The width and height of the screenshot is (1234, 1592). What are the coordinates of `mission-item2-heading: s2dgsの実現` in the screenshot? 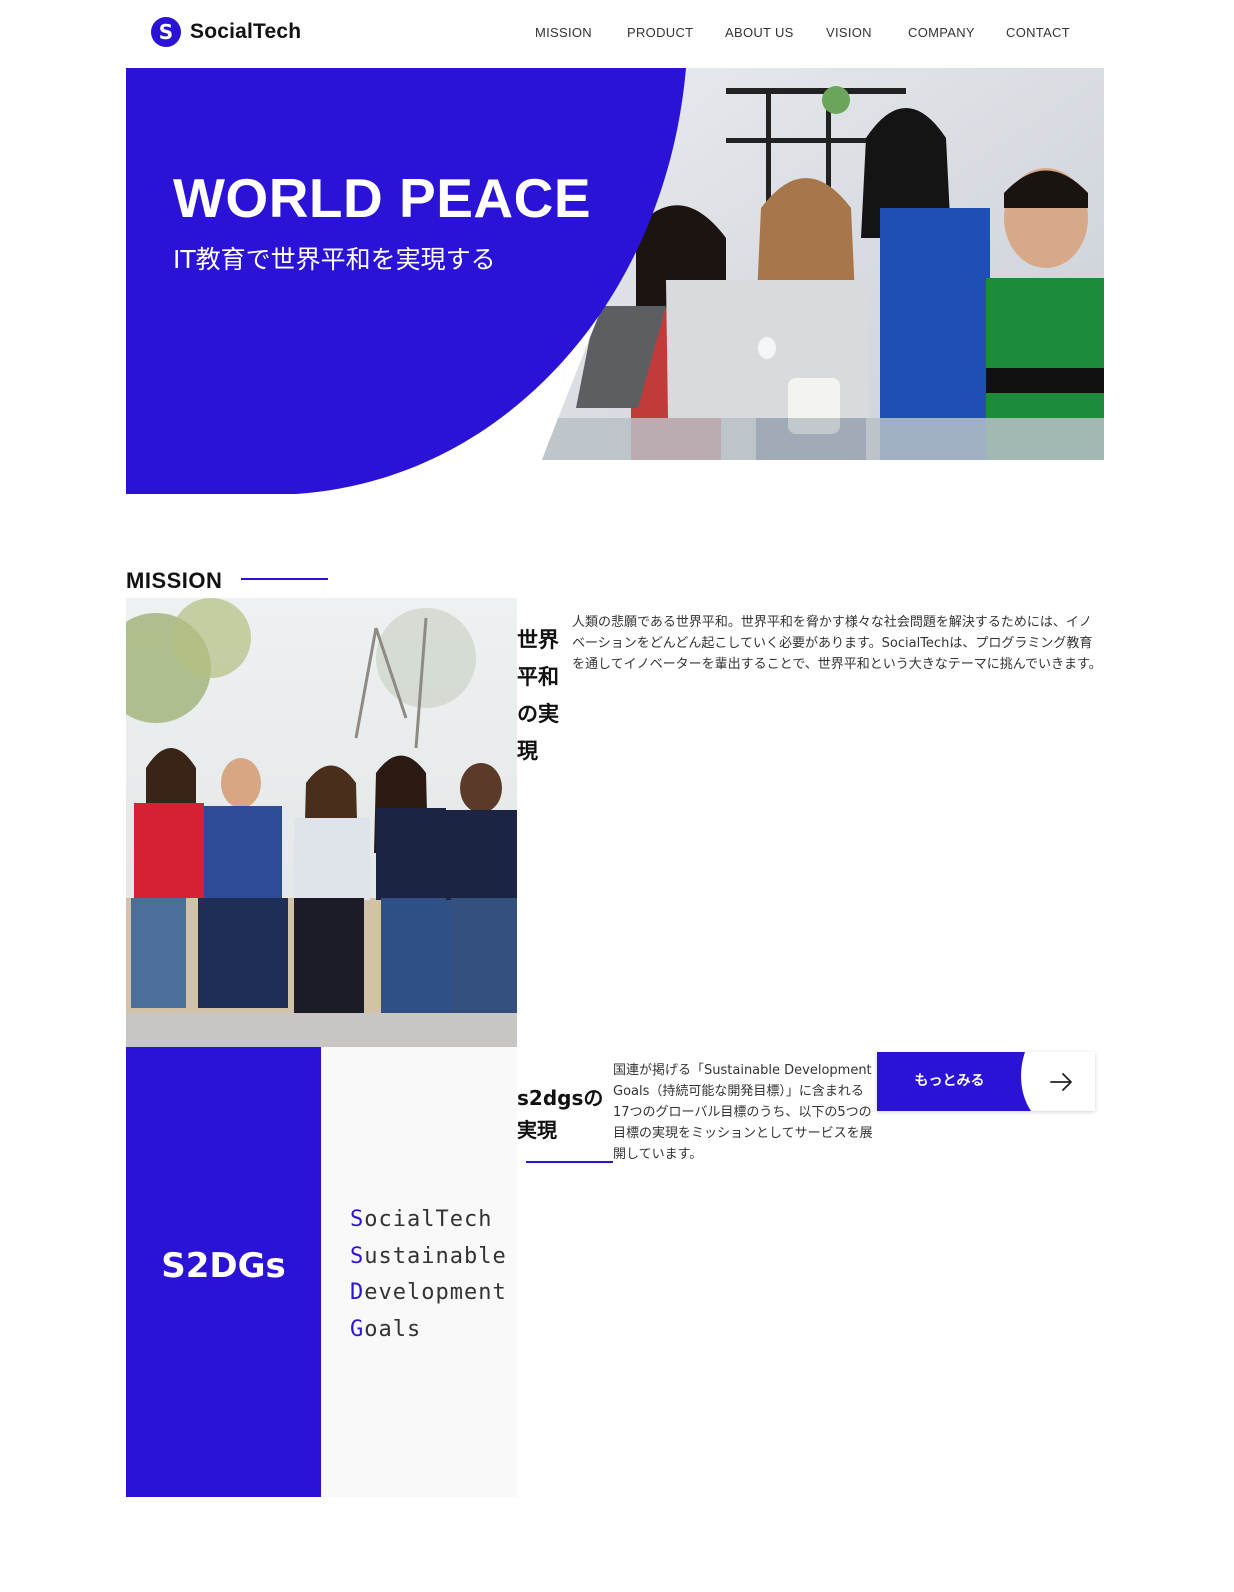 It's located at (560, 1114).